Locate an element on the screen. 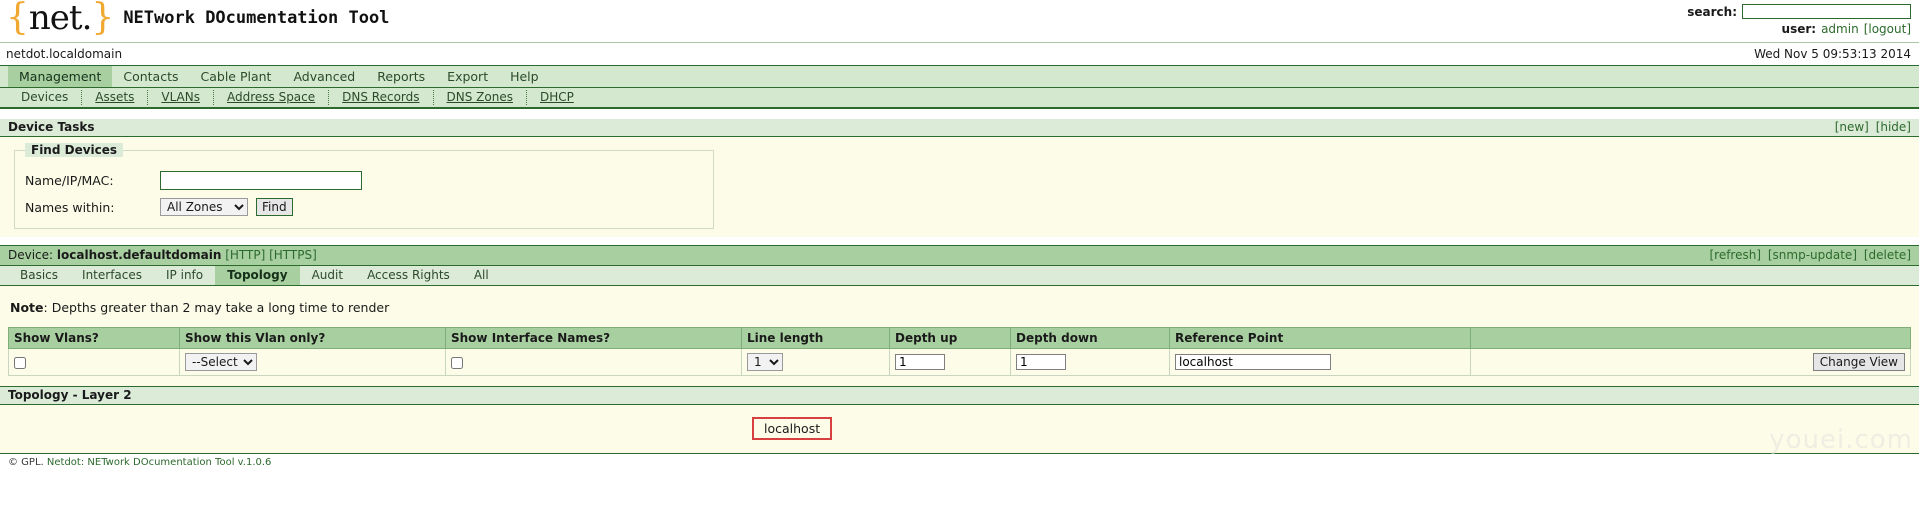 The height and width of the screenshot is (531, 1919). search-input is located at coordinates (1826, 11).